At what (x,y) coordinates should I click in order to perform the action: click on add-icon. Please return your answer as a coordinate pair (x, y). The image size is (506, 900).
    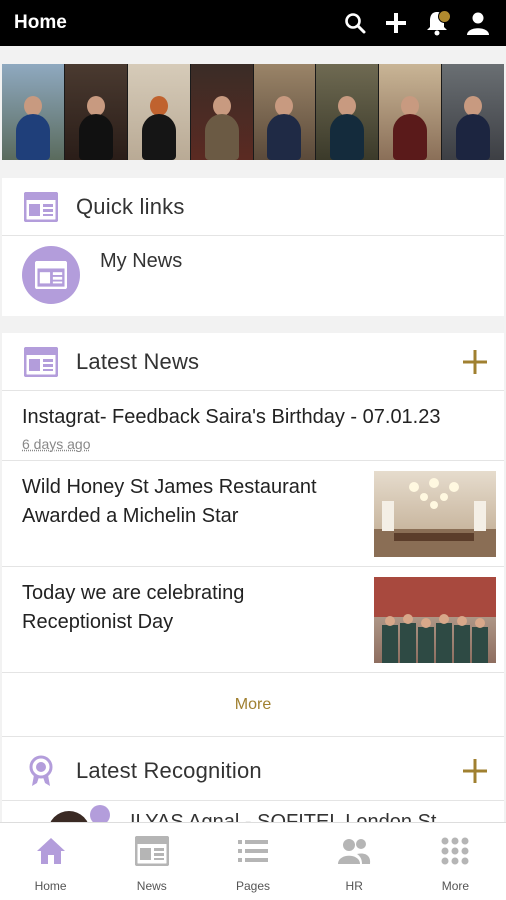
    Looking at the image, I should click on (396, 23).